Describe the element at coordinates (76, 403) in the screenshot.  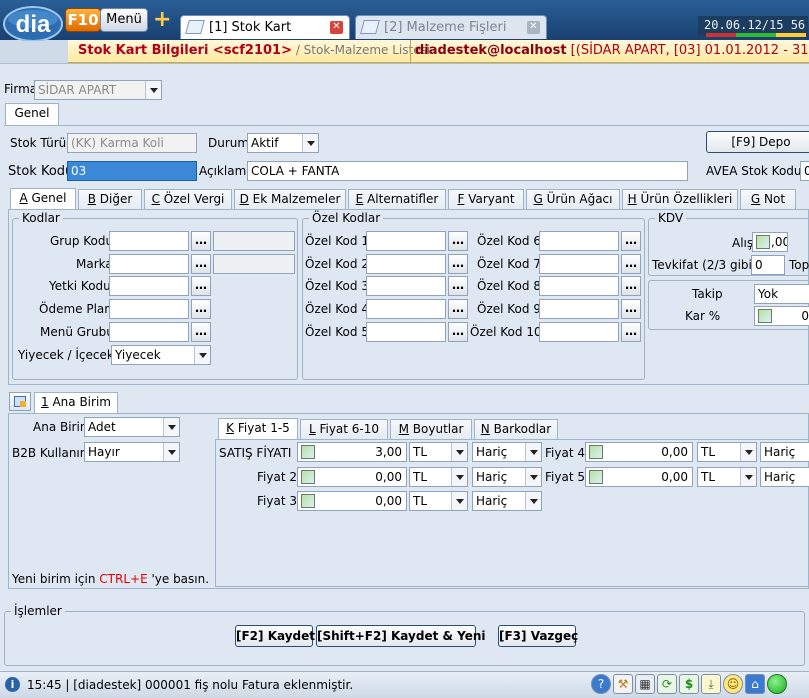
I see `tab-ana-birim: 1 Ana Birim` at that location.